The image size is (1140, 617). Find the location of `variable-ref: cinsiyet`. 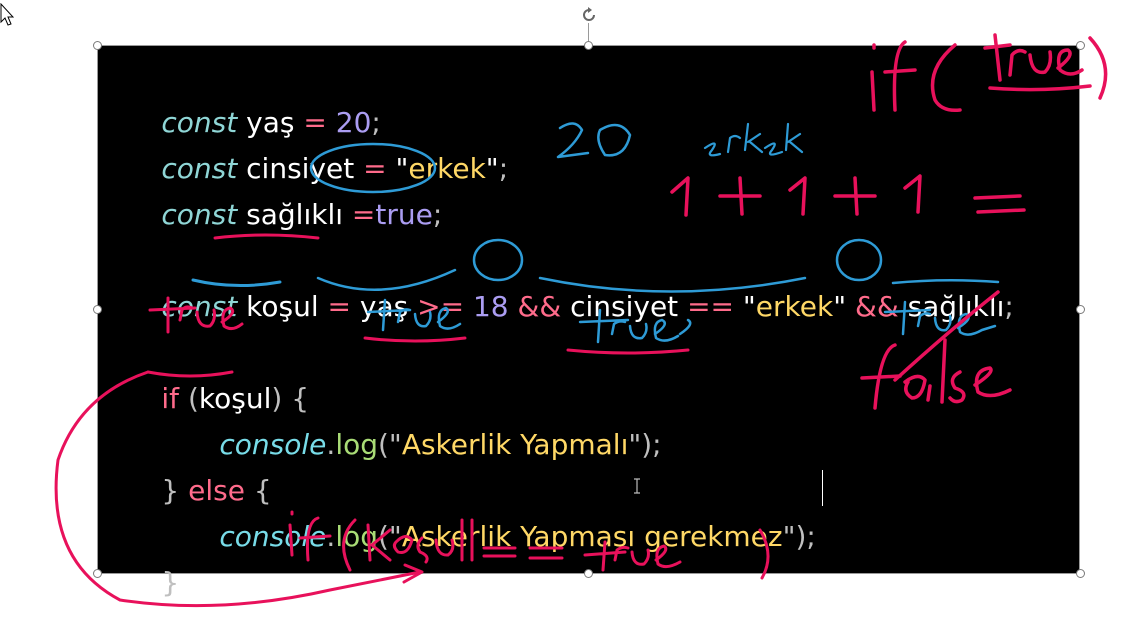

variable-ref: cinsiyet is located at coordinates (624, 306).